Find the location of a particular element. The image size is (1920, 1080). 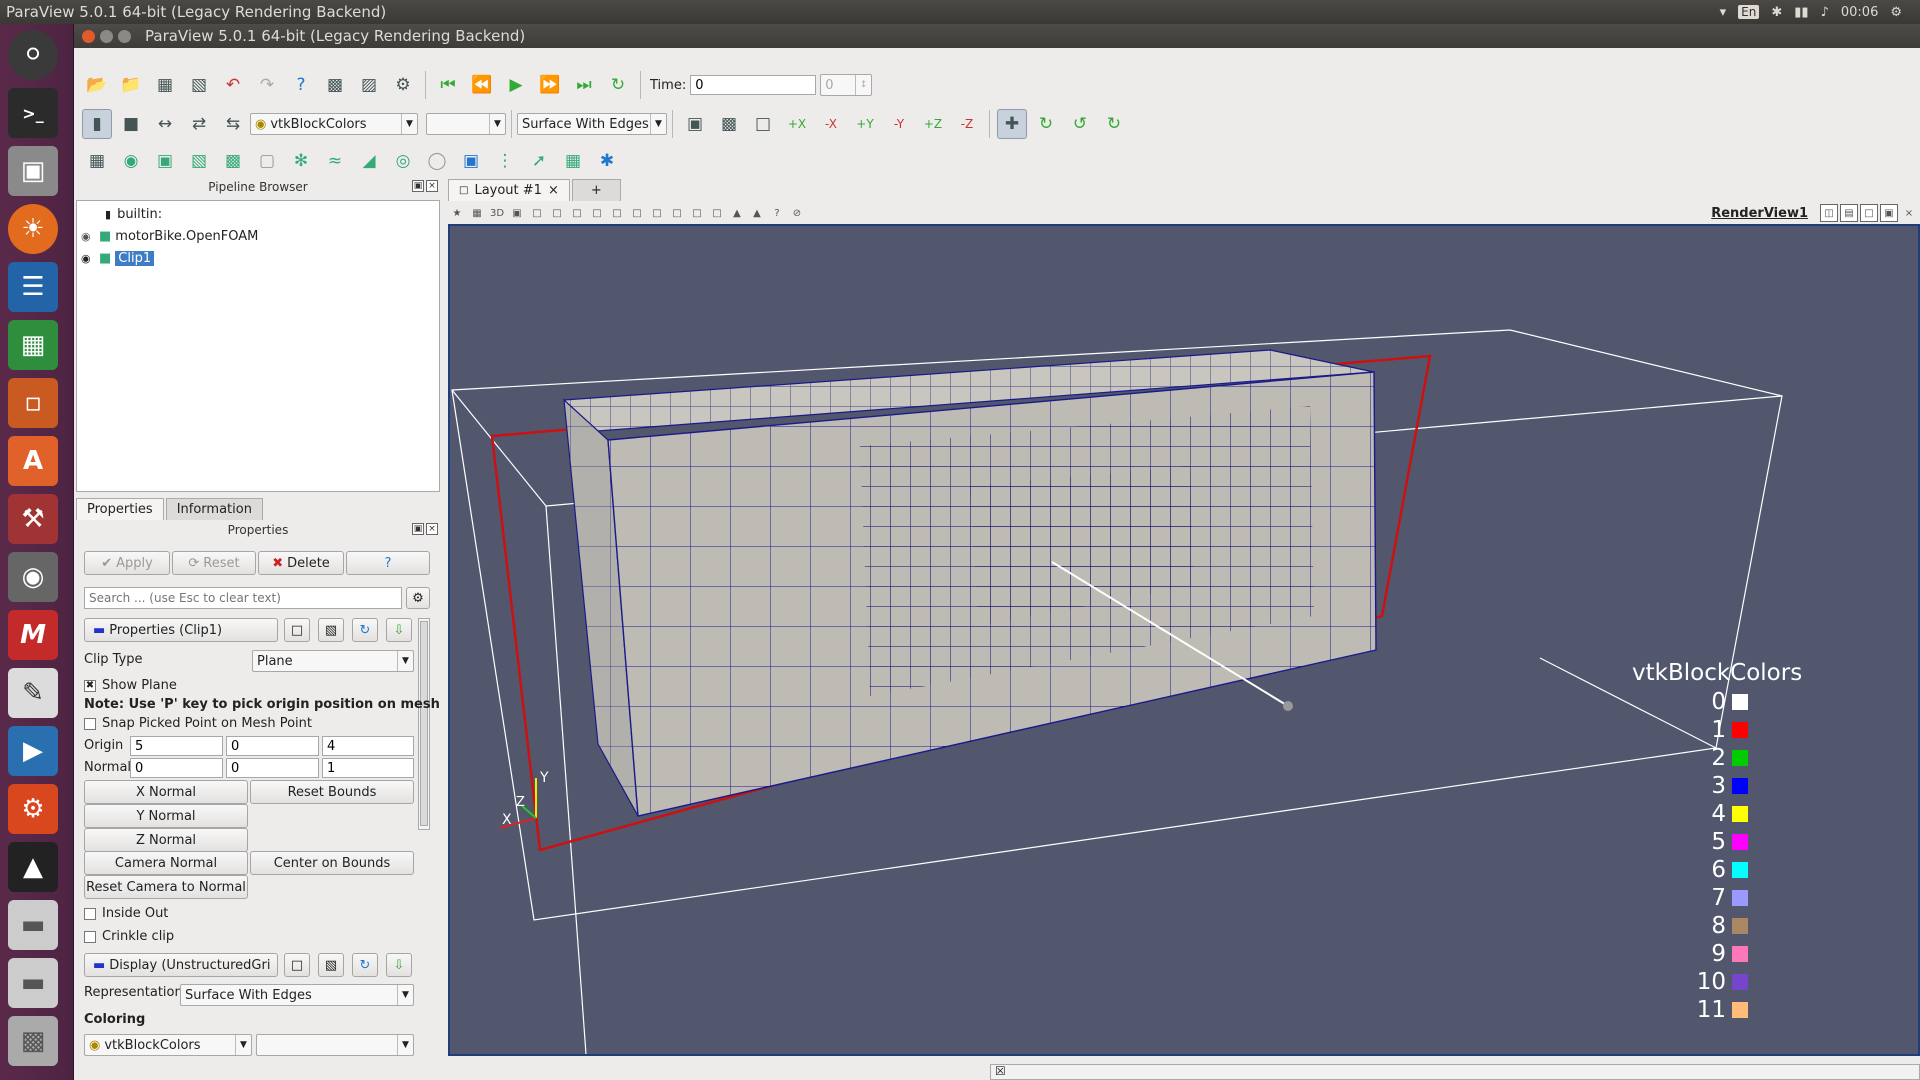

view-capture-icon: ▦ is located at coordinates (477, 213).